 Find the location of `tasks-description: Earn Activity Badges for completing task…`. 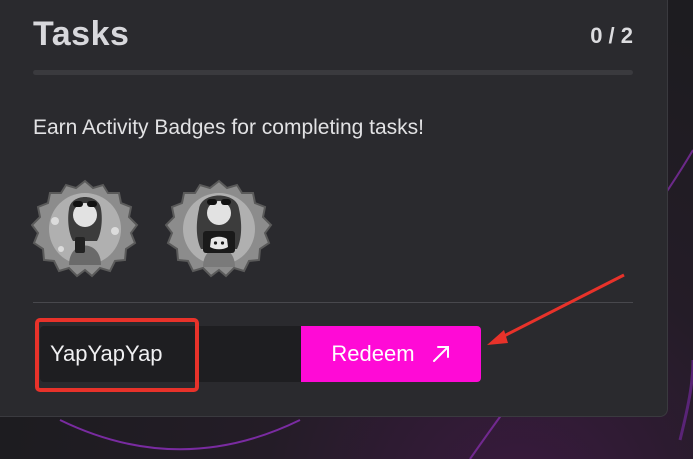

tasks-description: Earn Activity Badges for completing task… is located at coordinates (229, 127).